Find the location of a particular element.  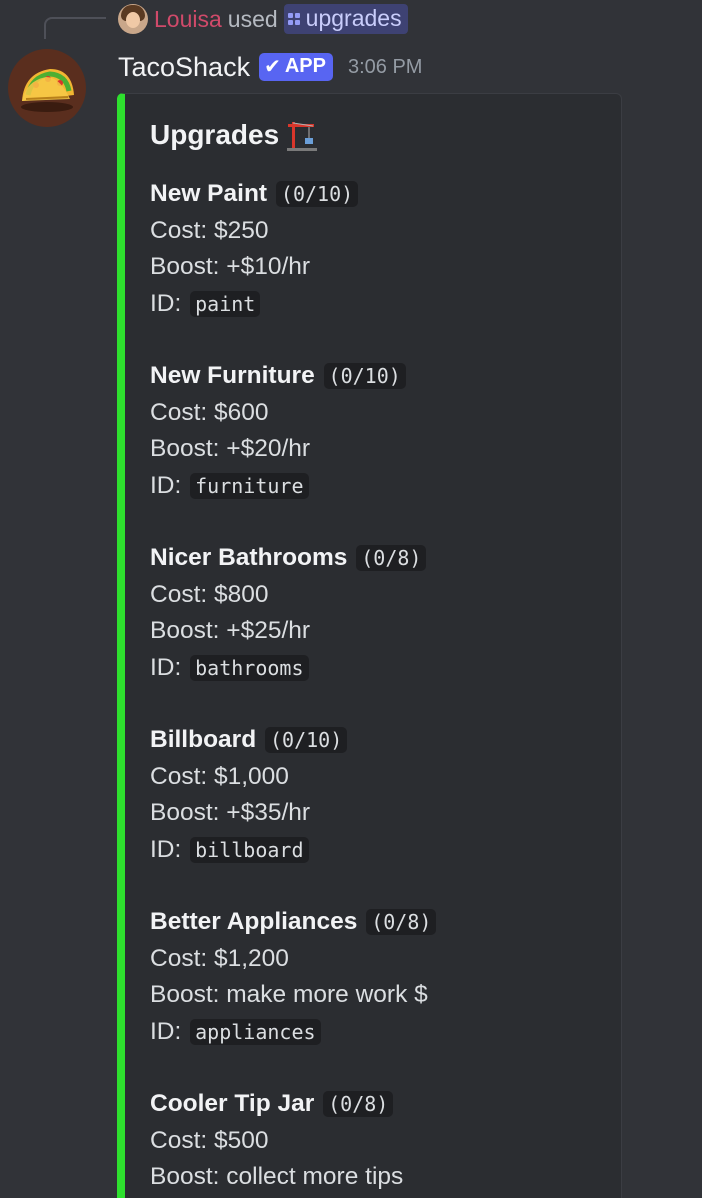

upgrade-id-row: ID: billboard is located at coordinates (380, 850).